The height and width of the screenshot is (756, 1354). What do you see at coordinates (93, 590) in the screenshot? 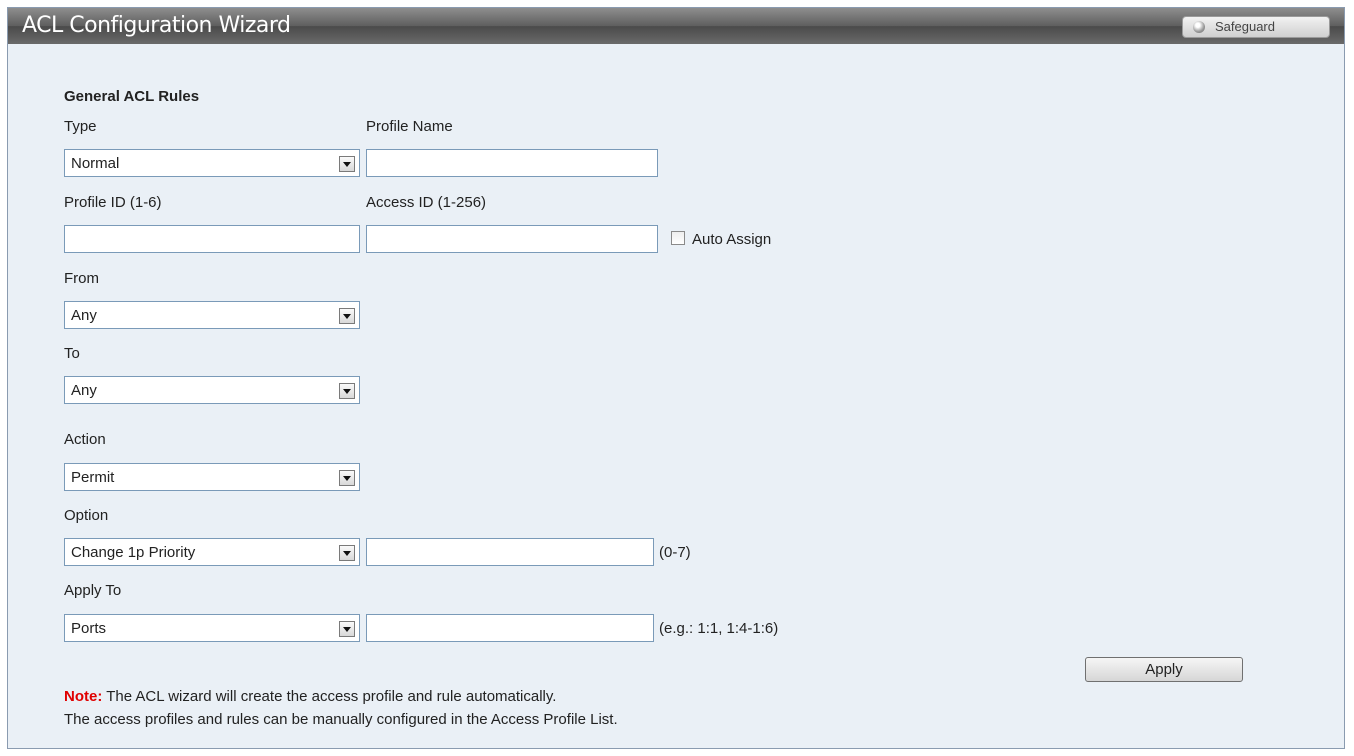
I see `apply-to-label: Apply To` at bounding box center [93, 590].